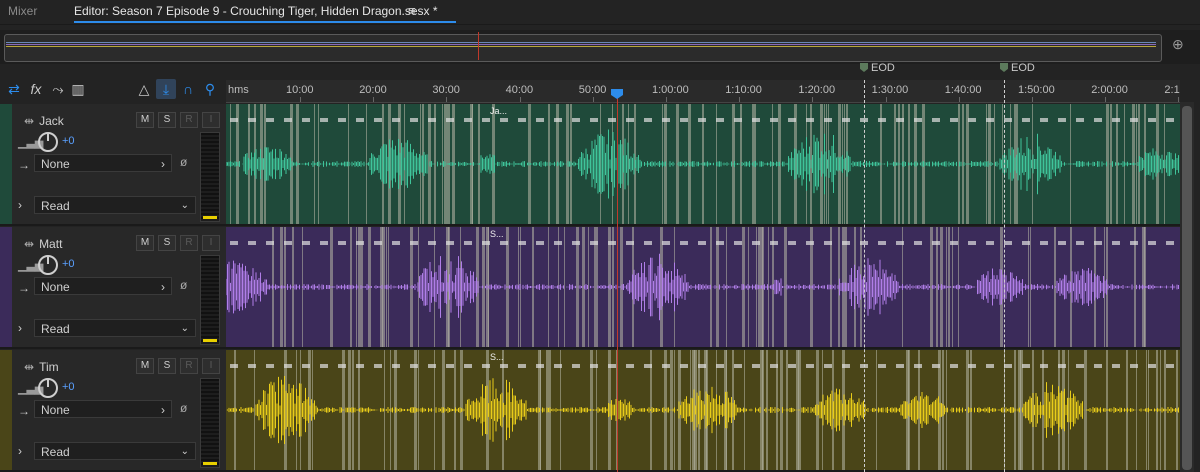  Describe the element at coordinates (446, 90) in the screenshot. I see `ruler-tick-label: 30:00` at that location.